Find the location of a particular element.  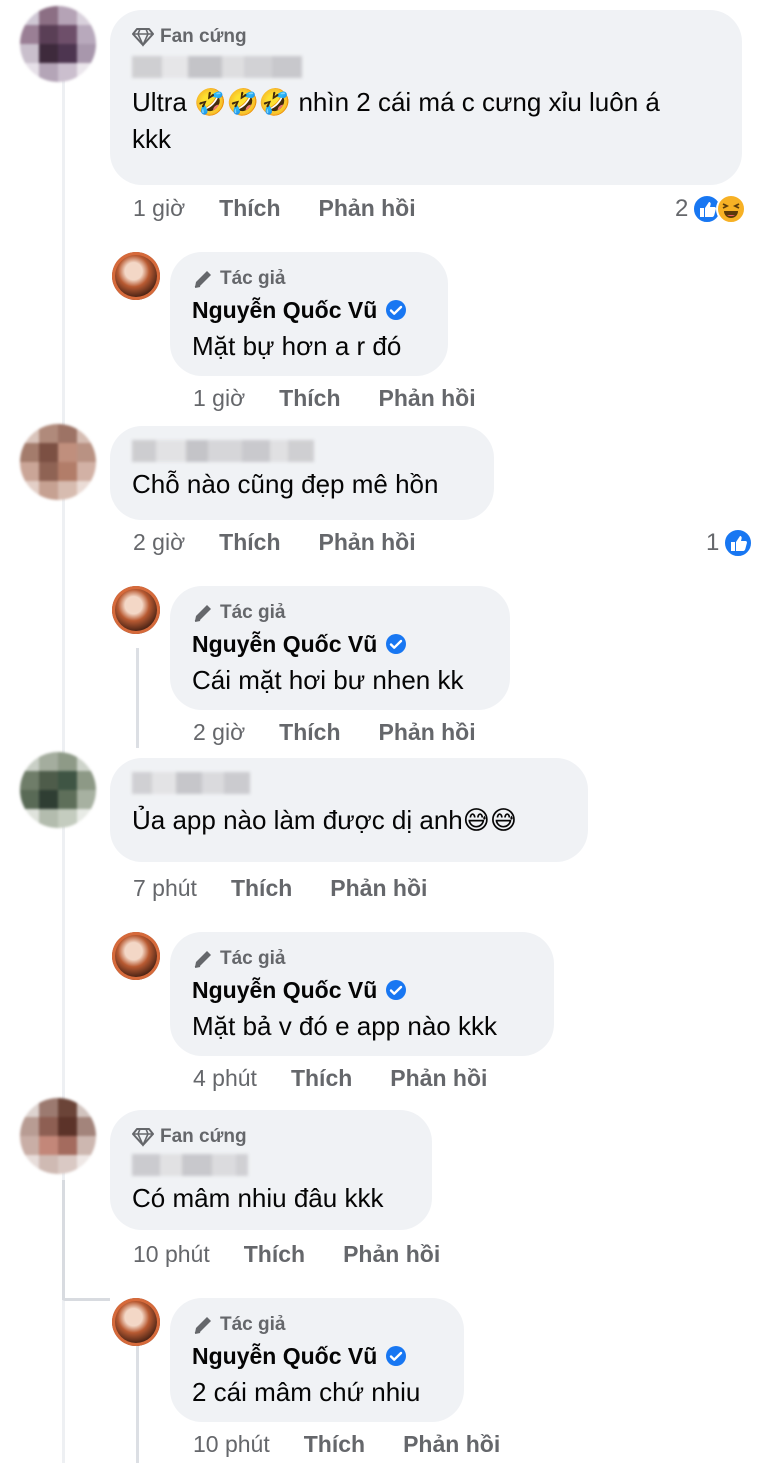

comment-text: Chỗ nào cũng đẹp mê hồn is located at coordinates (285, 484).